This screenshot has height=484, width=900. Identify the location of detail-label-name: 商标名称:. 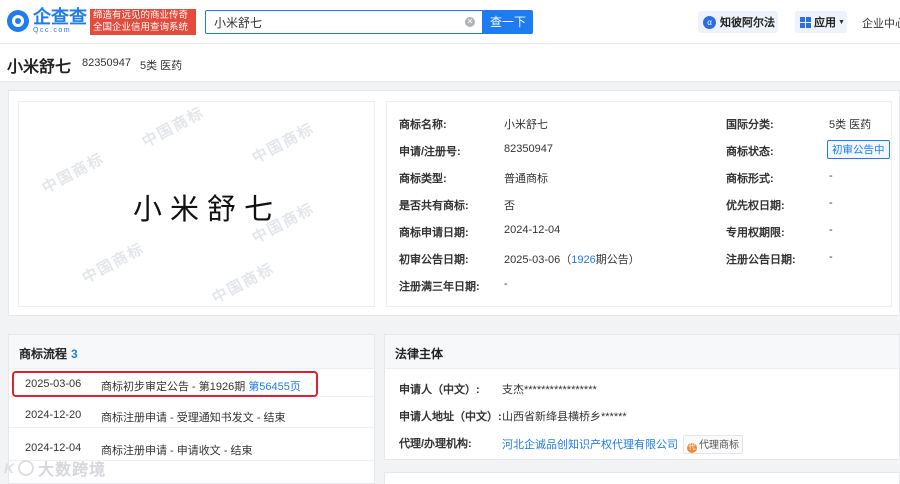
(423, 125).